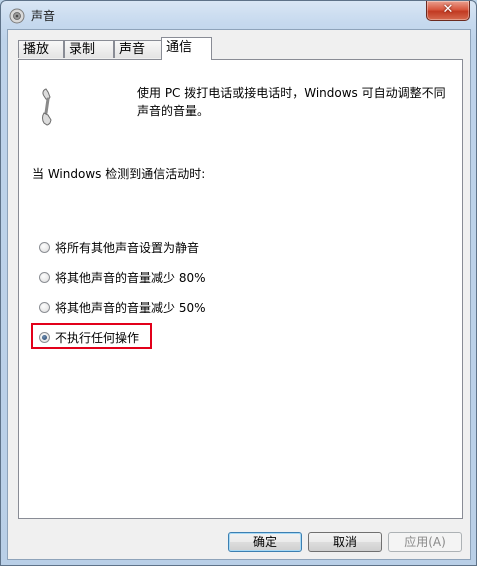 This screenshot has height=566, width=477. I want to click on communications-description: 使用 PC 拨打电话或接电话时，Windows 可自动调整不同声音的音量。, so click(291, 102).